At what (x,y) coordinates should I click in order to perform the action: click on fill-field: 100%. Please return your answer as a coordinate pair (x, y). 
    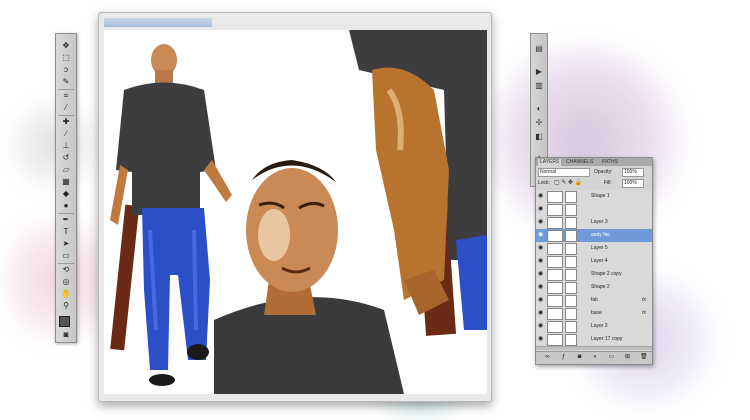
    Looking at the image, I should click on (633, 183).